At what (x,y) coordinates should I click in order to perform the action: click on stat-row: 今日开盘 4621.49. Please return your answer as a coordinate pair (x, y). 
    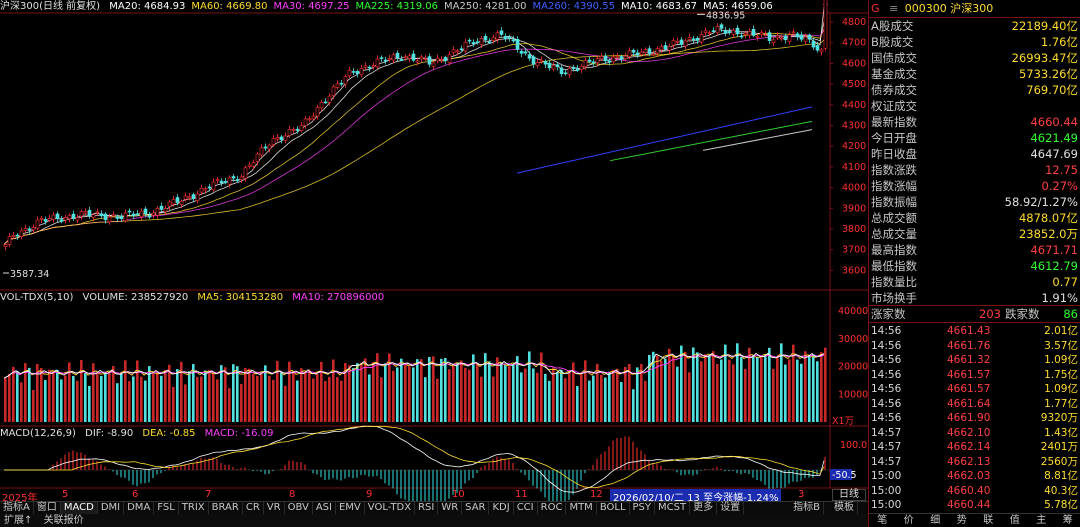
    Looking at the image, I should click on (974, 138).